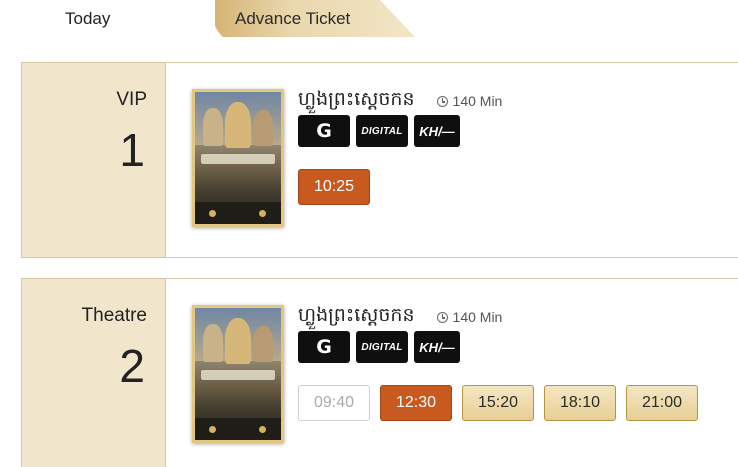  I want to click on tab-today-label: Today, so click(88, 18).